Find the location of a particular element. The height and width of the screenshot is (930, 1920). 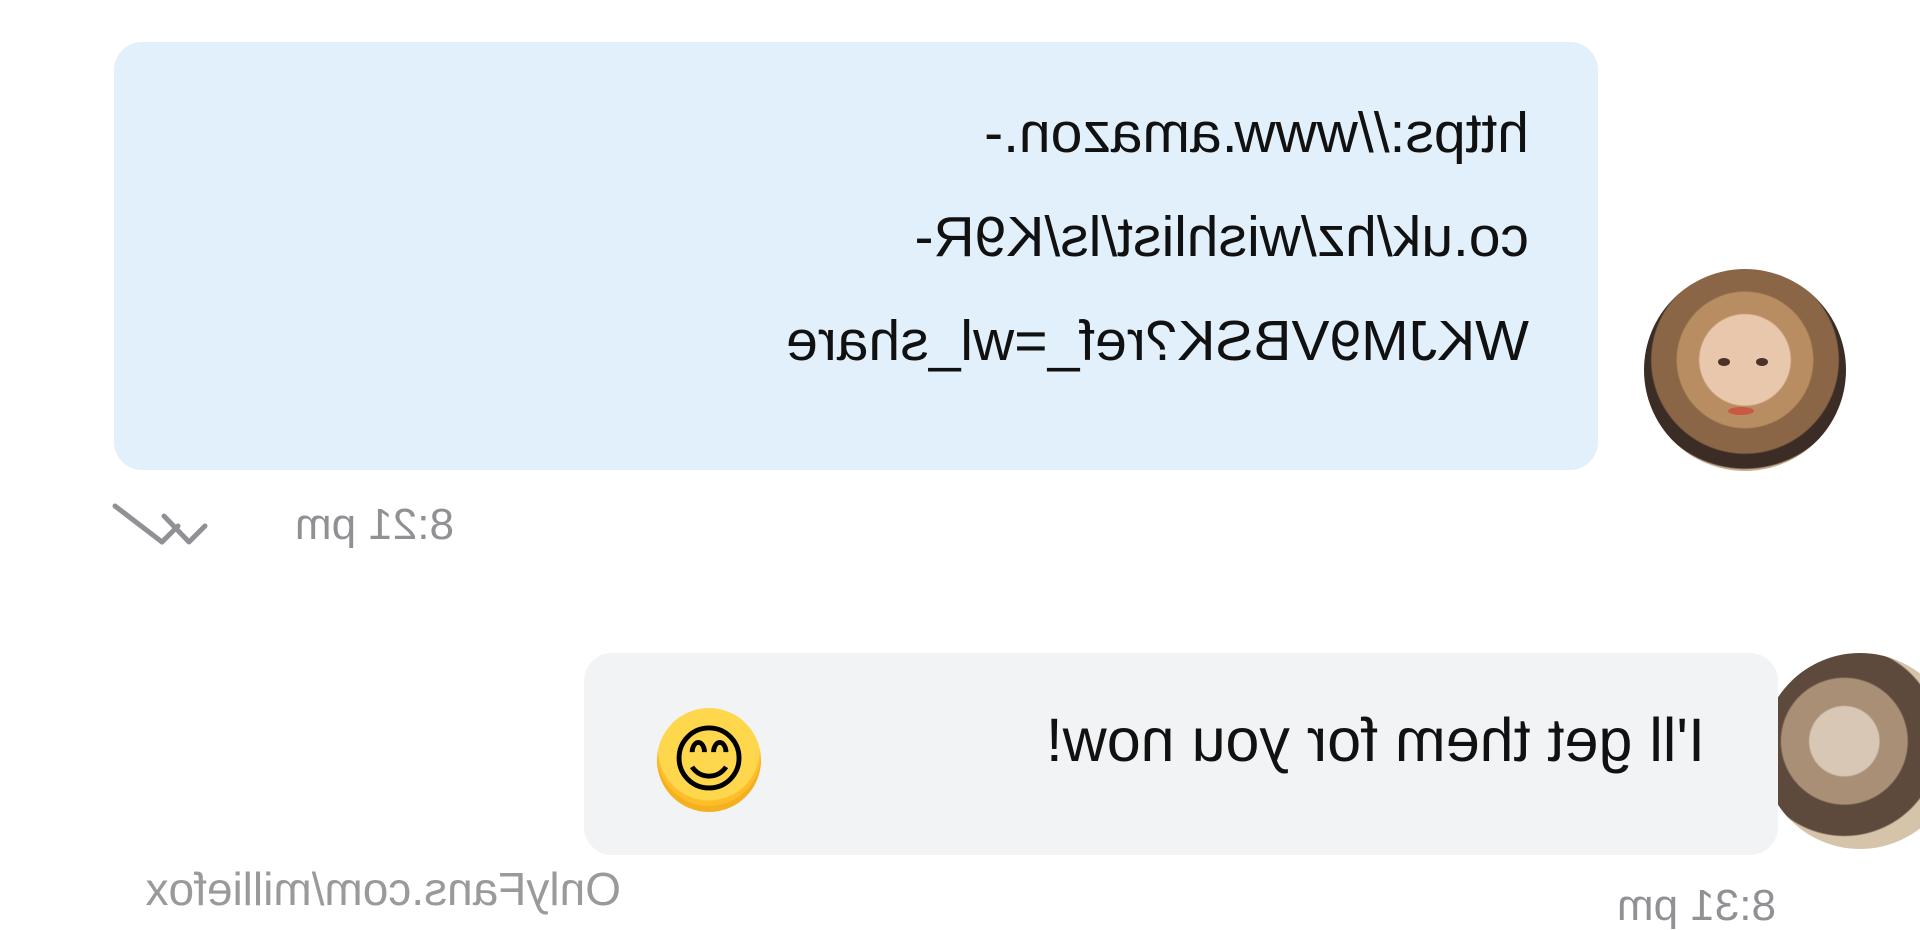

smiling-face-icon: 😊 is located at coordinates (709, 760).